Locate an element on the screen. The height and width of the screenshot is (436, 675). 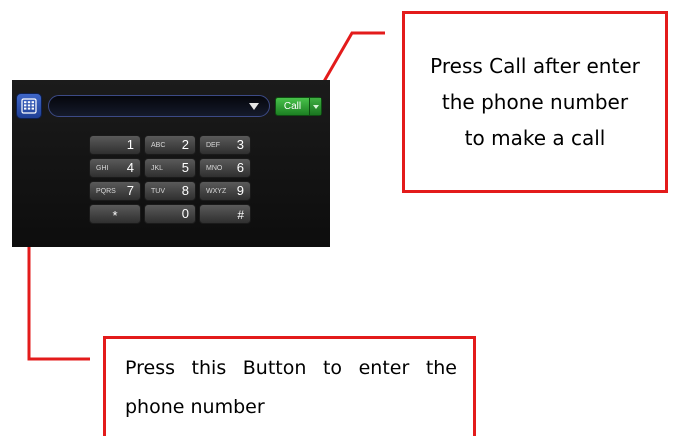
keypad-grid-icon is located at coordinates (29, 106).